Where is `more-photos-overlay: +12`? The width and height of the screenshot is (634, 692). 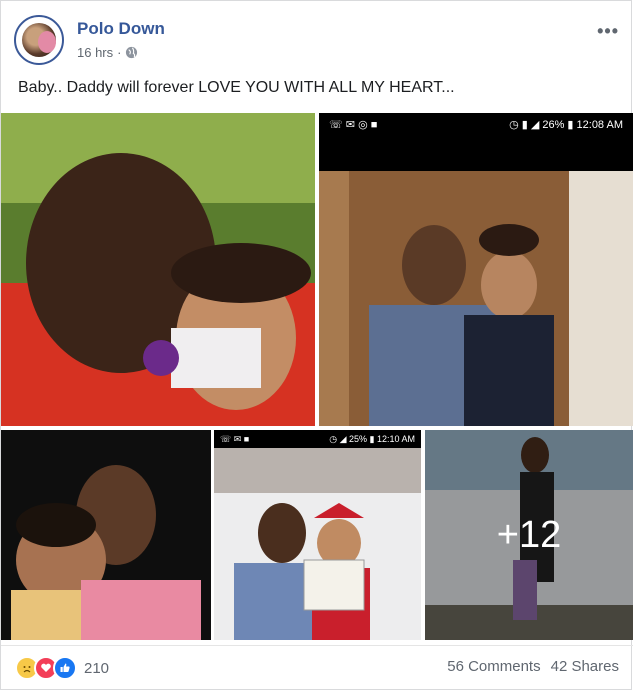 more-photos-overlay: +12 is located at coordinates (529, 535).